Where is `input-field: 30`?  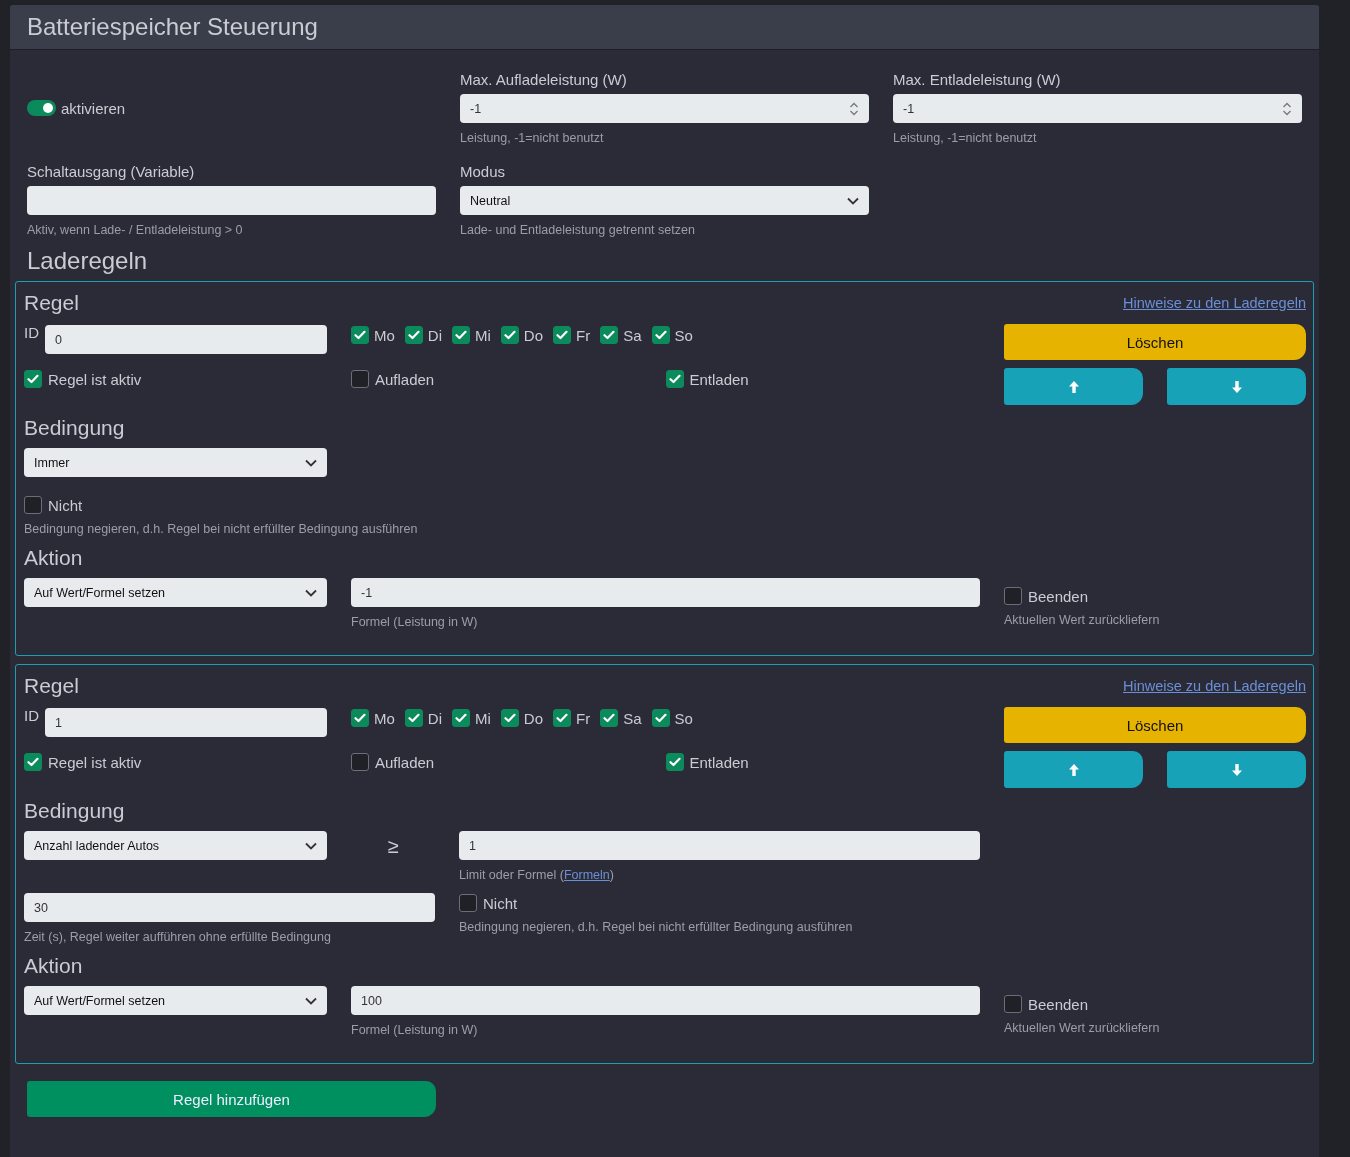
input-field: 30 is located at coordinates (229, 907).